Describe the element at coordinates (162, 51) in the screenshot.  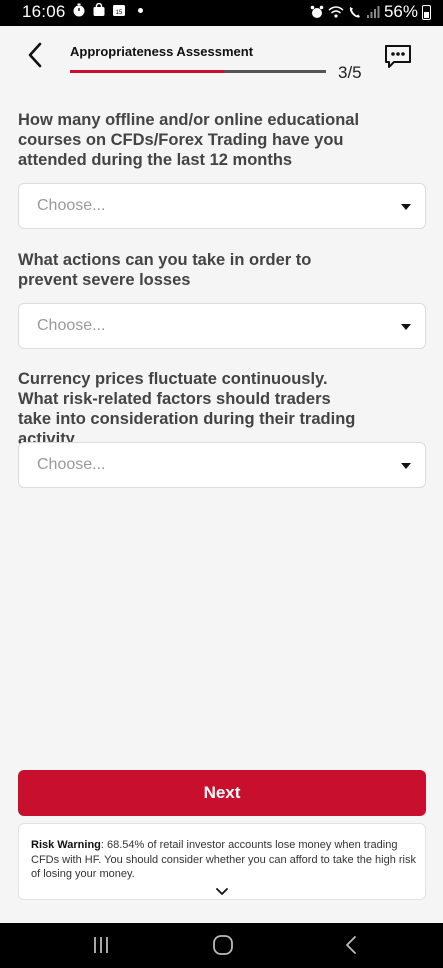
I see `page-title: Appropriateness Assessment` at that location.